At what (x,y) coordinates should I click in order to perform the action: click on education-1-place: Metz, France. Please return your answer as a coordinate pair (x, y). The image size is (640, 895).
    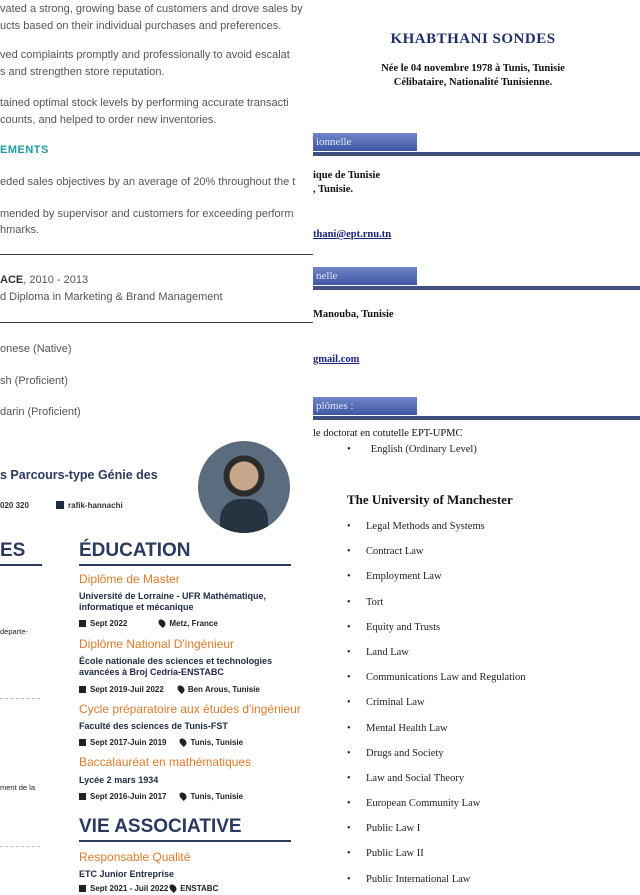
    Looking at the image, I should click on (193, 623).